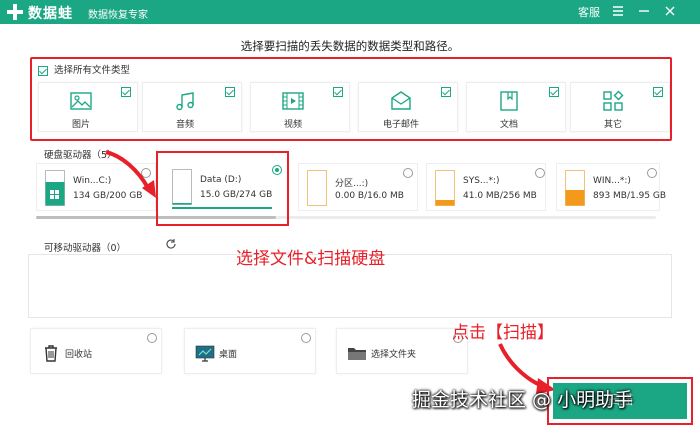 The width and height of the screenshot is (700, 428). Describe the element at coordinates (394, 355) in the screenshot. I see `location-label: 选择文件夹` at that location.